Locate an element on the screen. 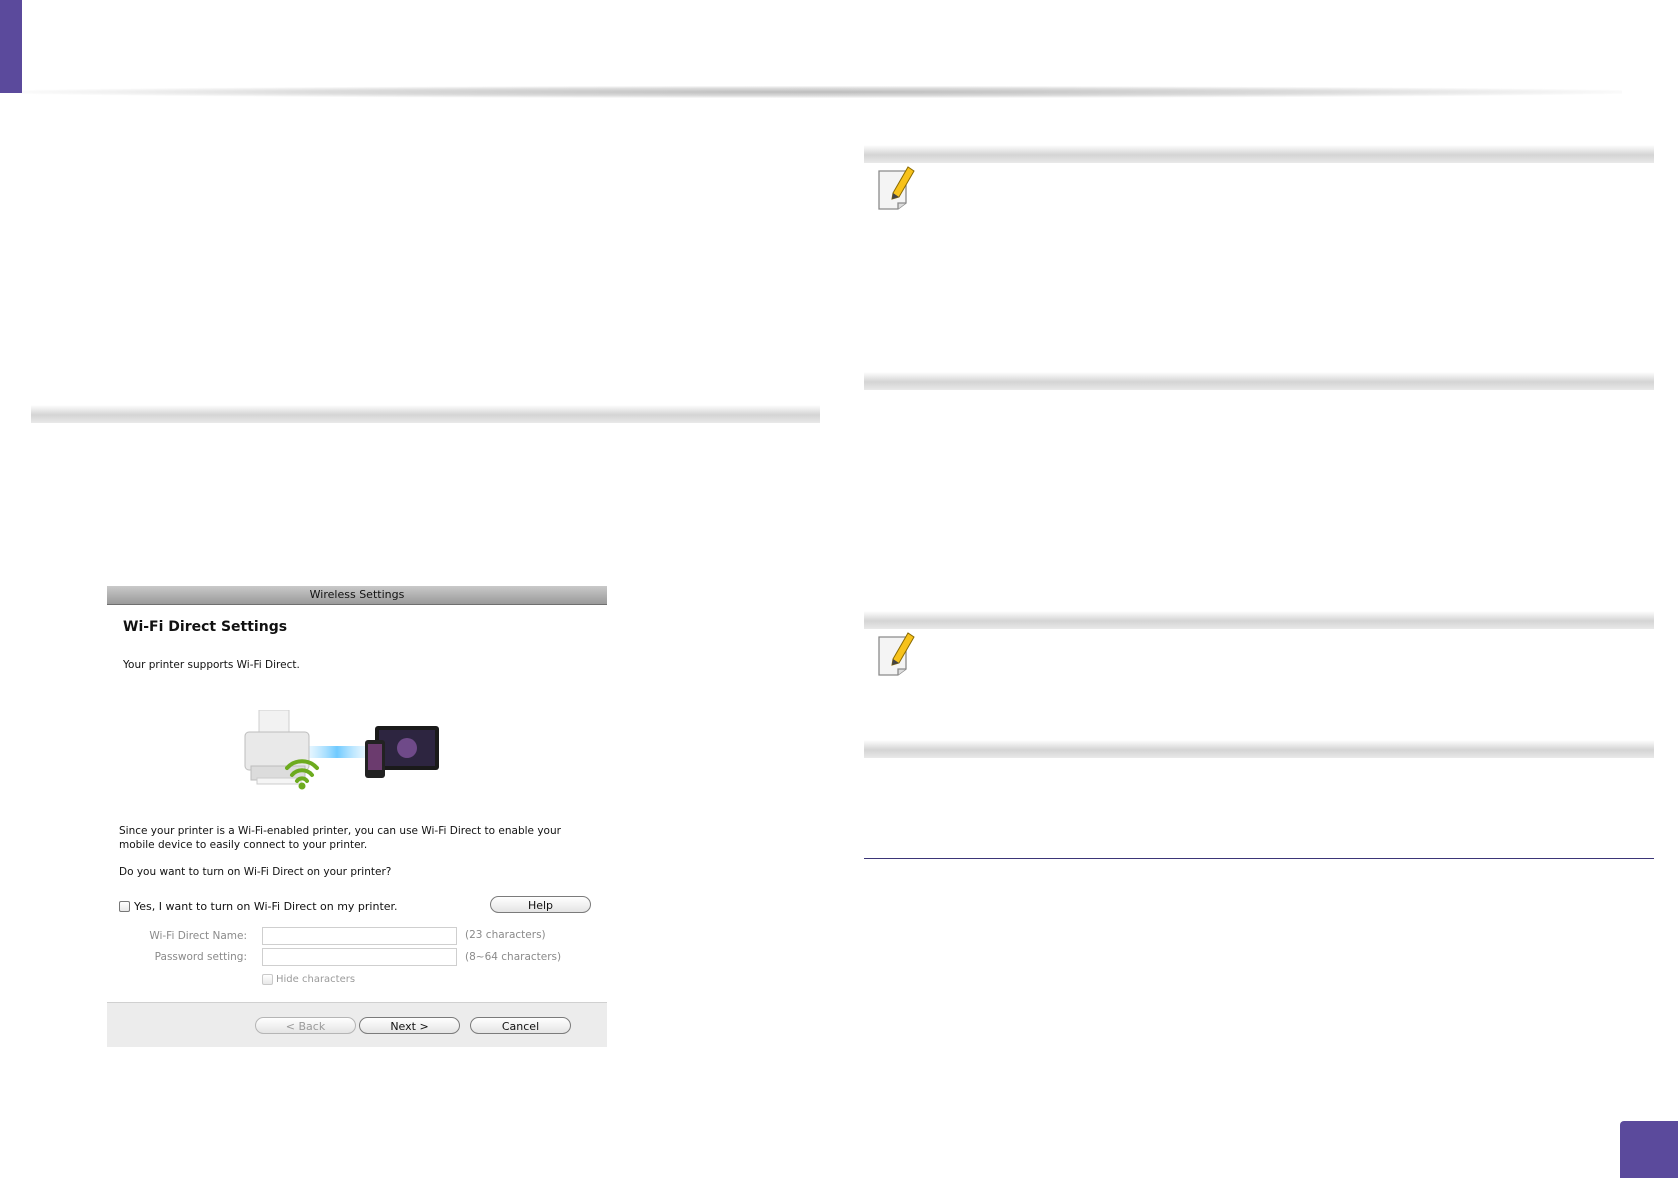 The image size is (1678, 1178). password-setting-label: Password setting: is located at coordinates (200, 957).